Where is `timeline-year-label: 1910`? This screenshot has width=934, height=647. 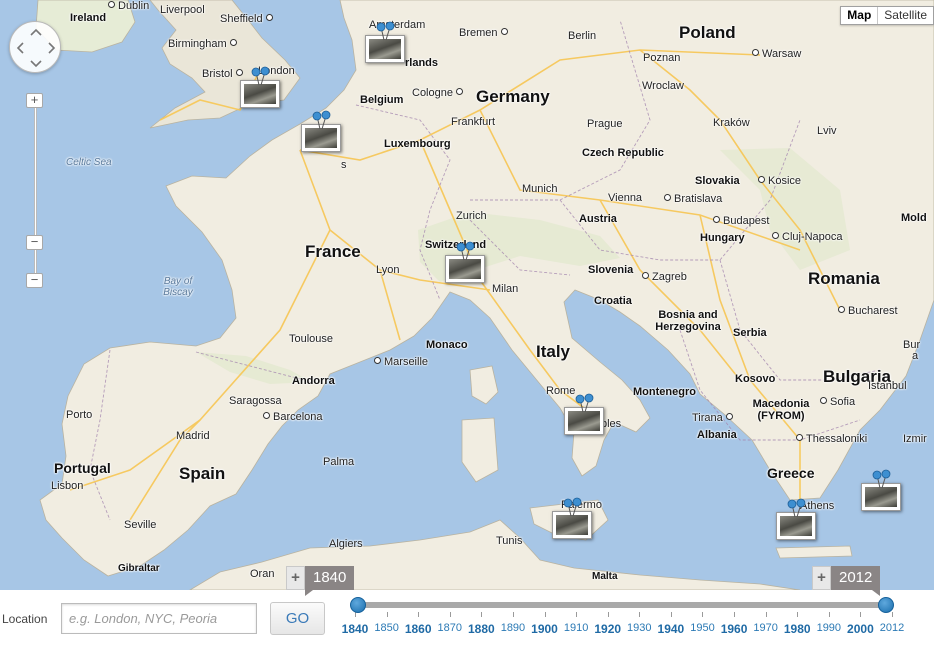
timeline-year-label: 1910 is located at coordinates (576, 628).